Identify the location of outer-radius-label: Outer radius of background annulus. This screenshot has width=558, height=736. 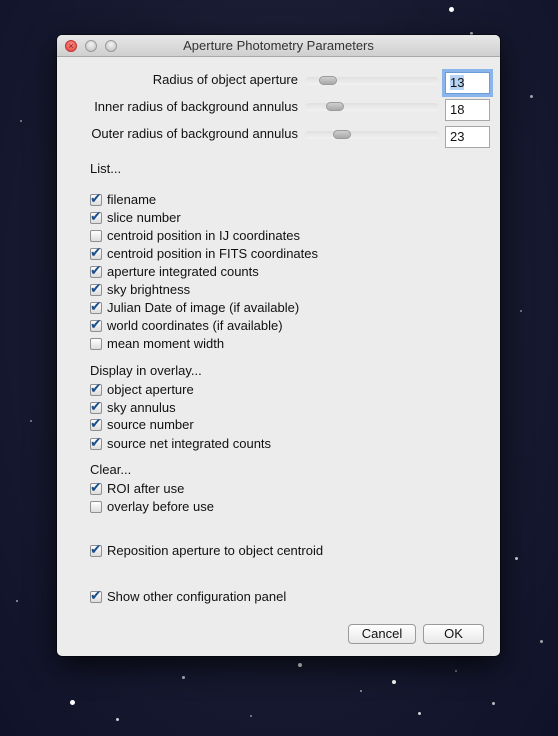
(194, 133).